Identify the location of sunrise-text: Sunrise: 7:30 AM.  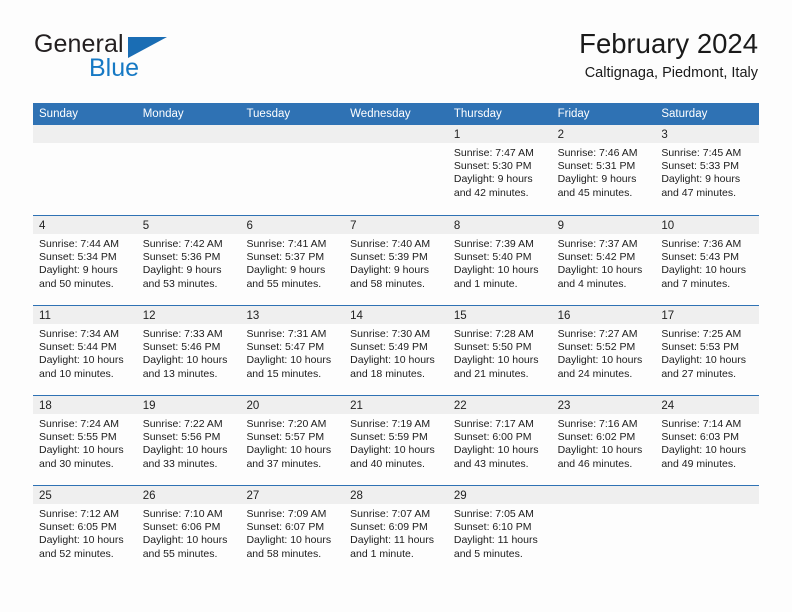
(390, 334).